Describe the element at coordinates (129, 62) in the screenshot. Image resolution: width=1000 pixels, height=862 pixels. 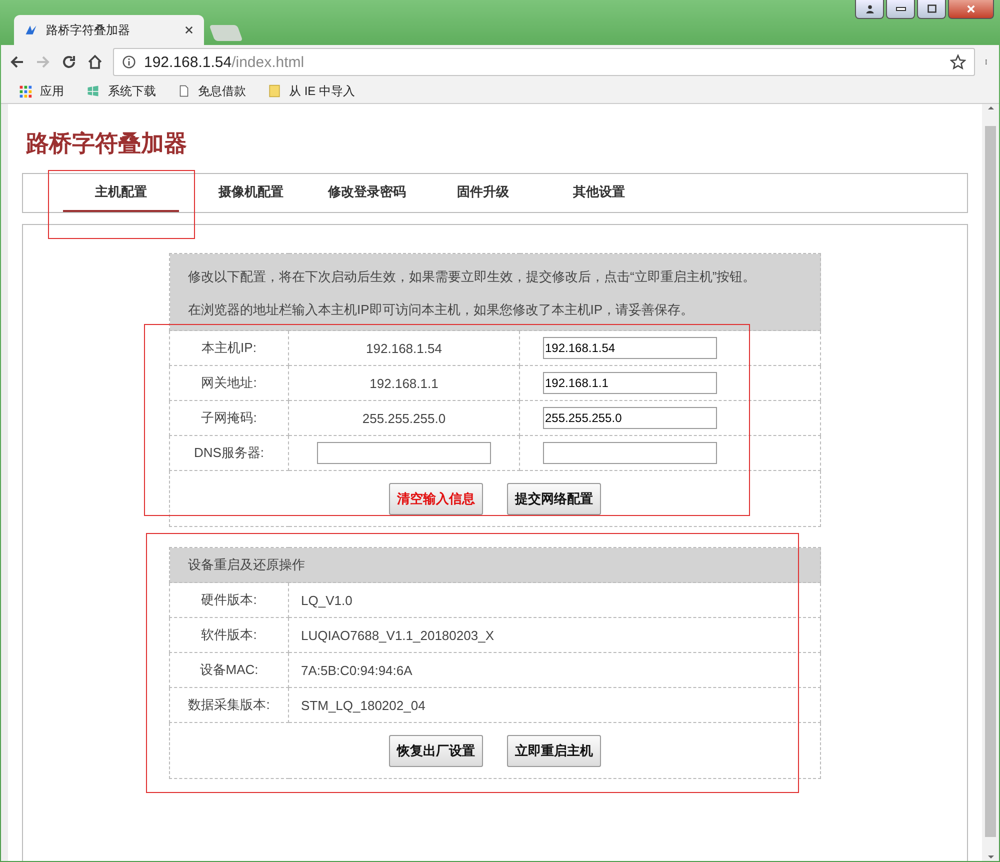
I see `info-icon` at that location.